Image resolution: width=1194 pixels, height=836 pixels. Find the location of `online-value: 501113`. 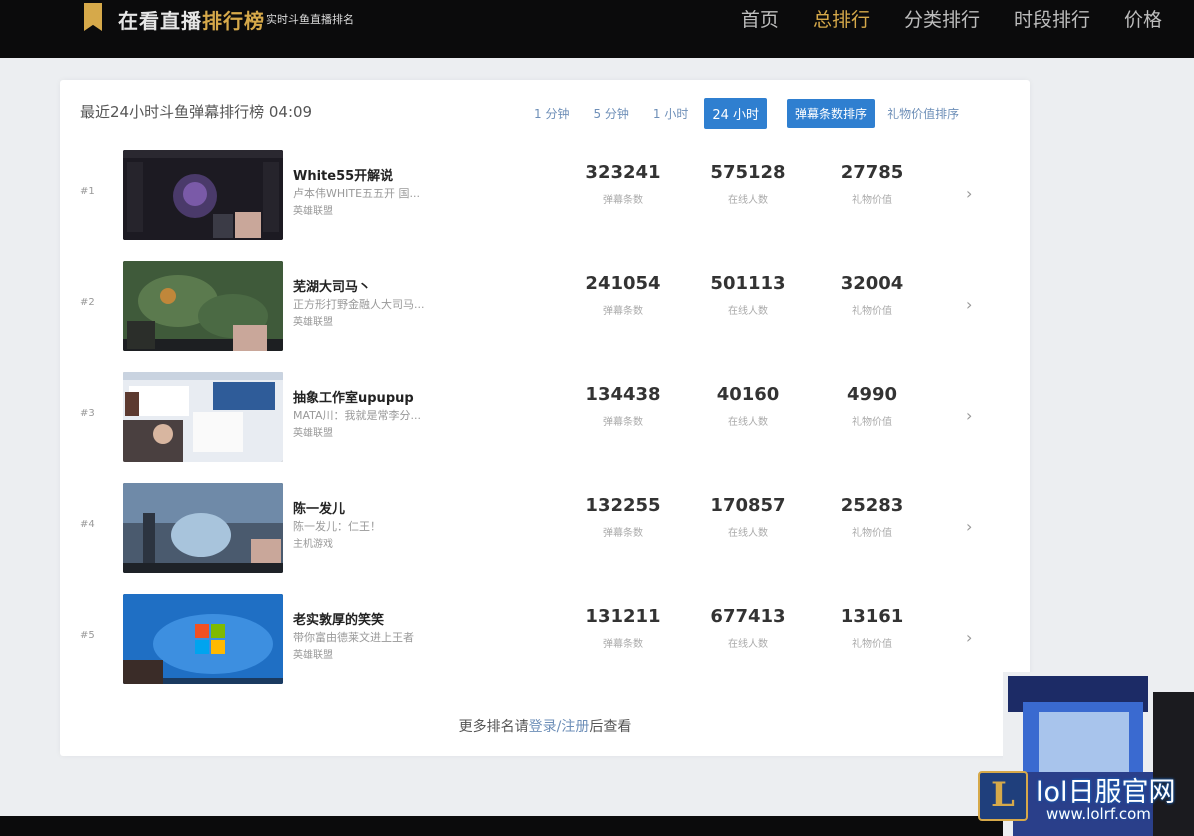

online-value: 501113 is located at coordinates (748, 283).